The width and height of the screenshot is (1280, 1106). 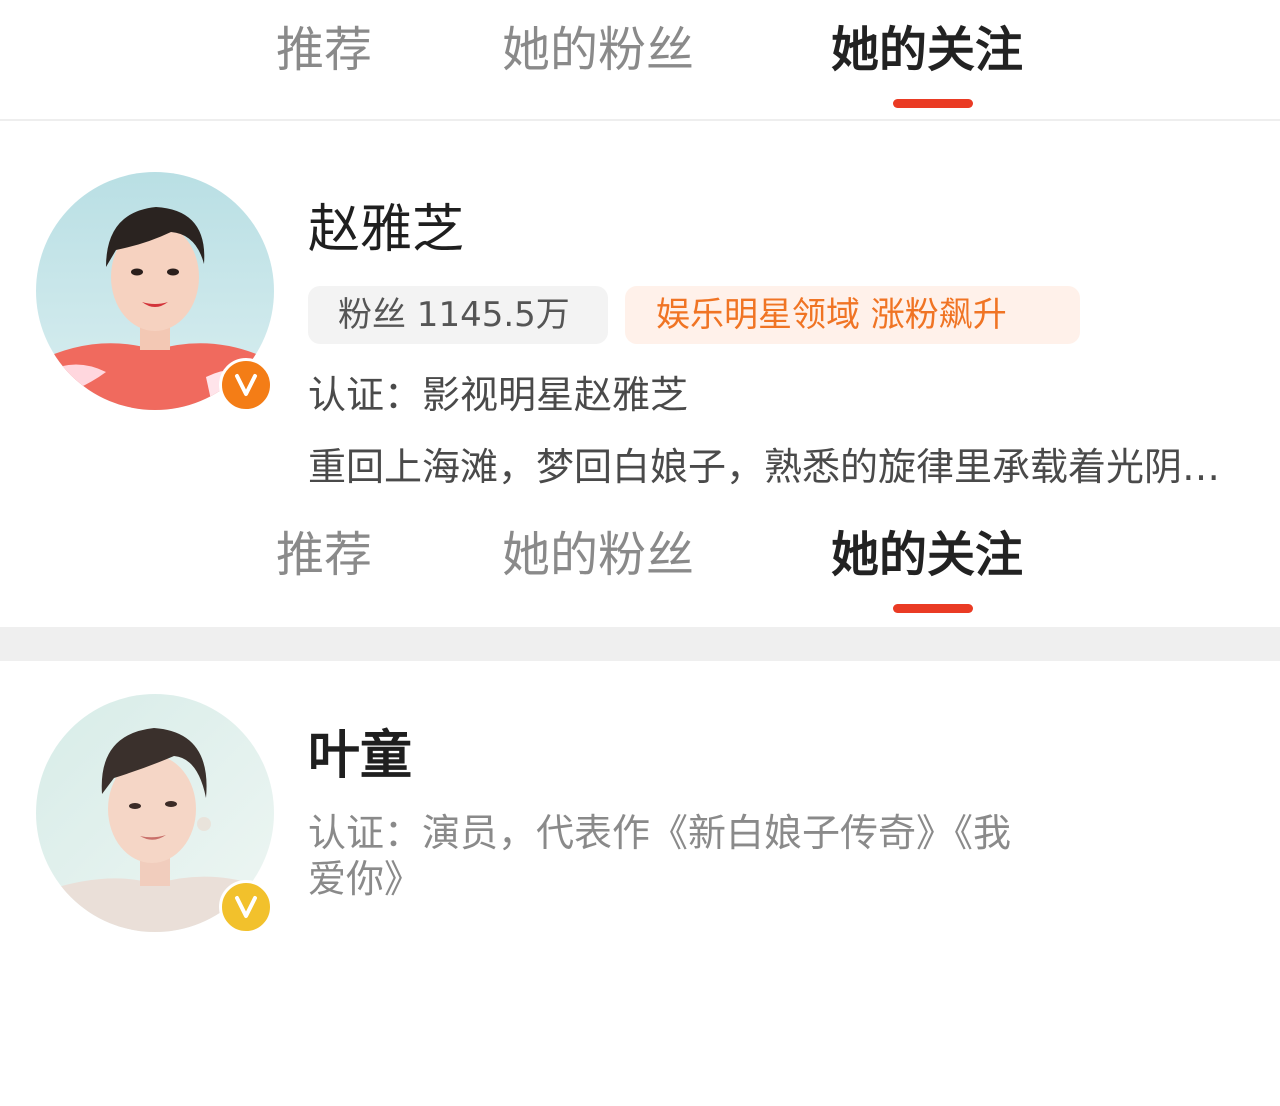 I want to click on user-bio: 重回上海滩，梦回白娘子，熟悉的旋律里承载着光阴的回忆, so click(x=783, y=467).